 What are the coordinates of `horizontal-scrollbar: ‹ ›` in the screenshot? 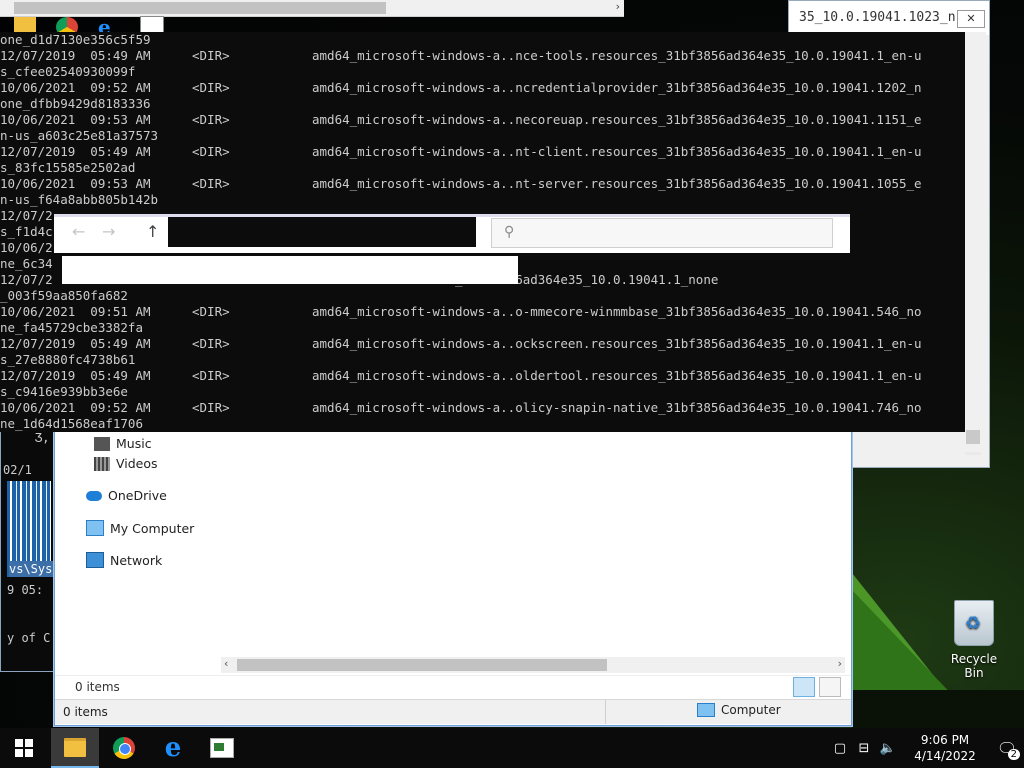 It's located at (533, 665).